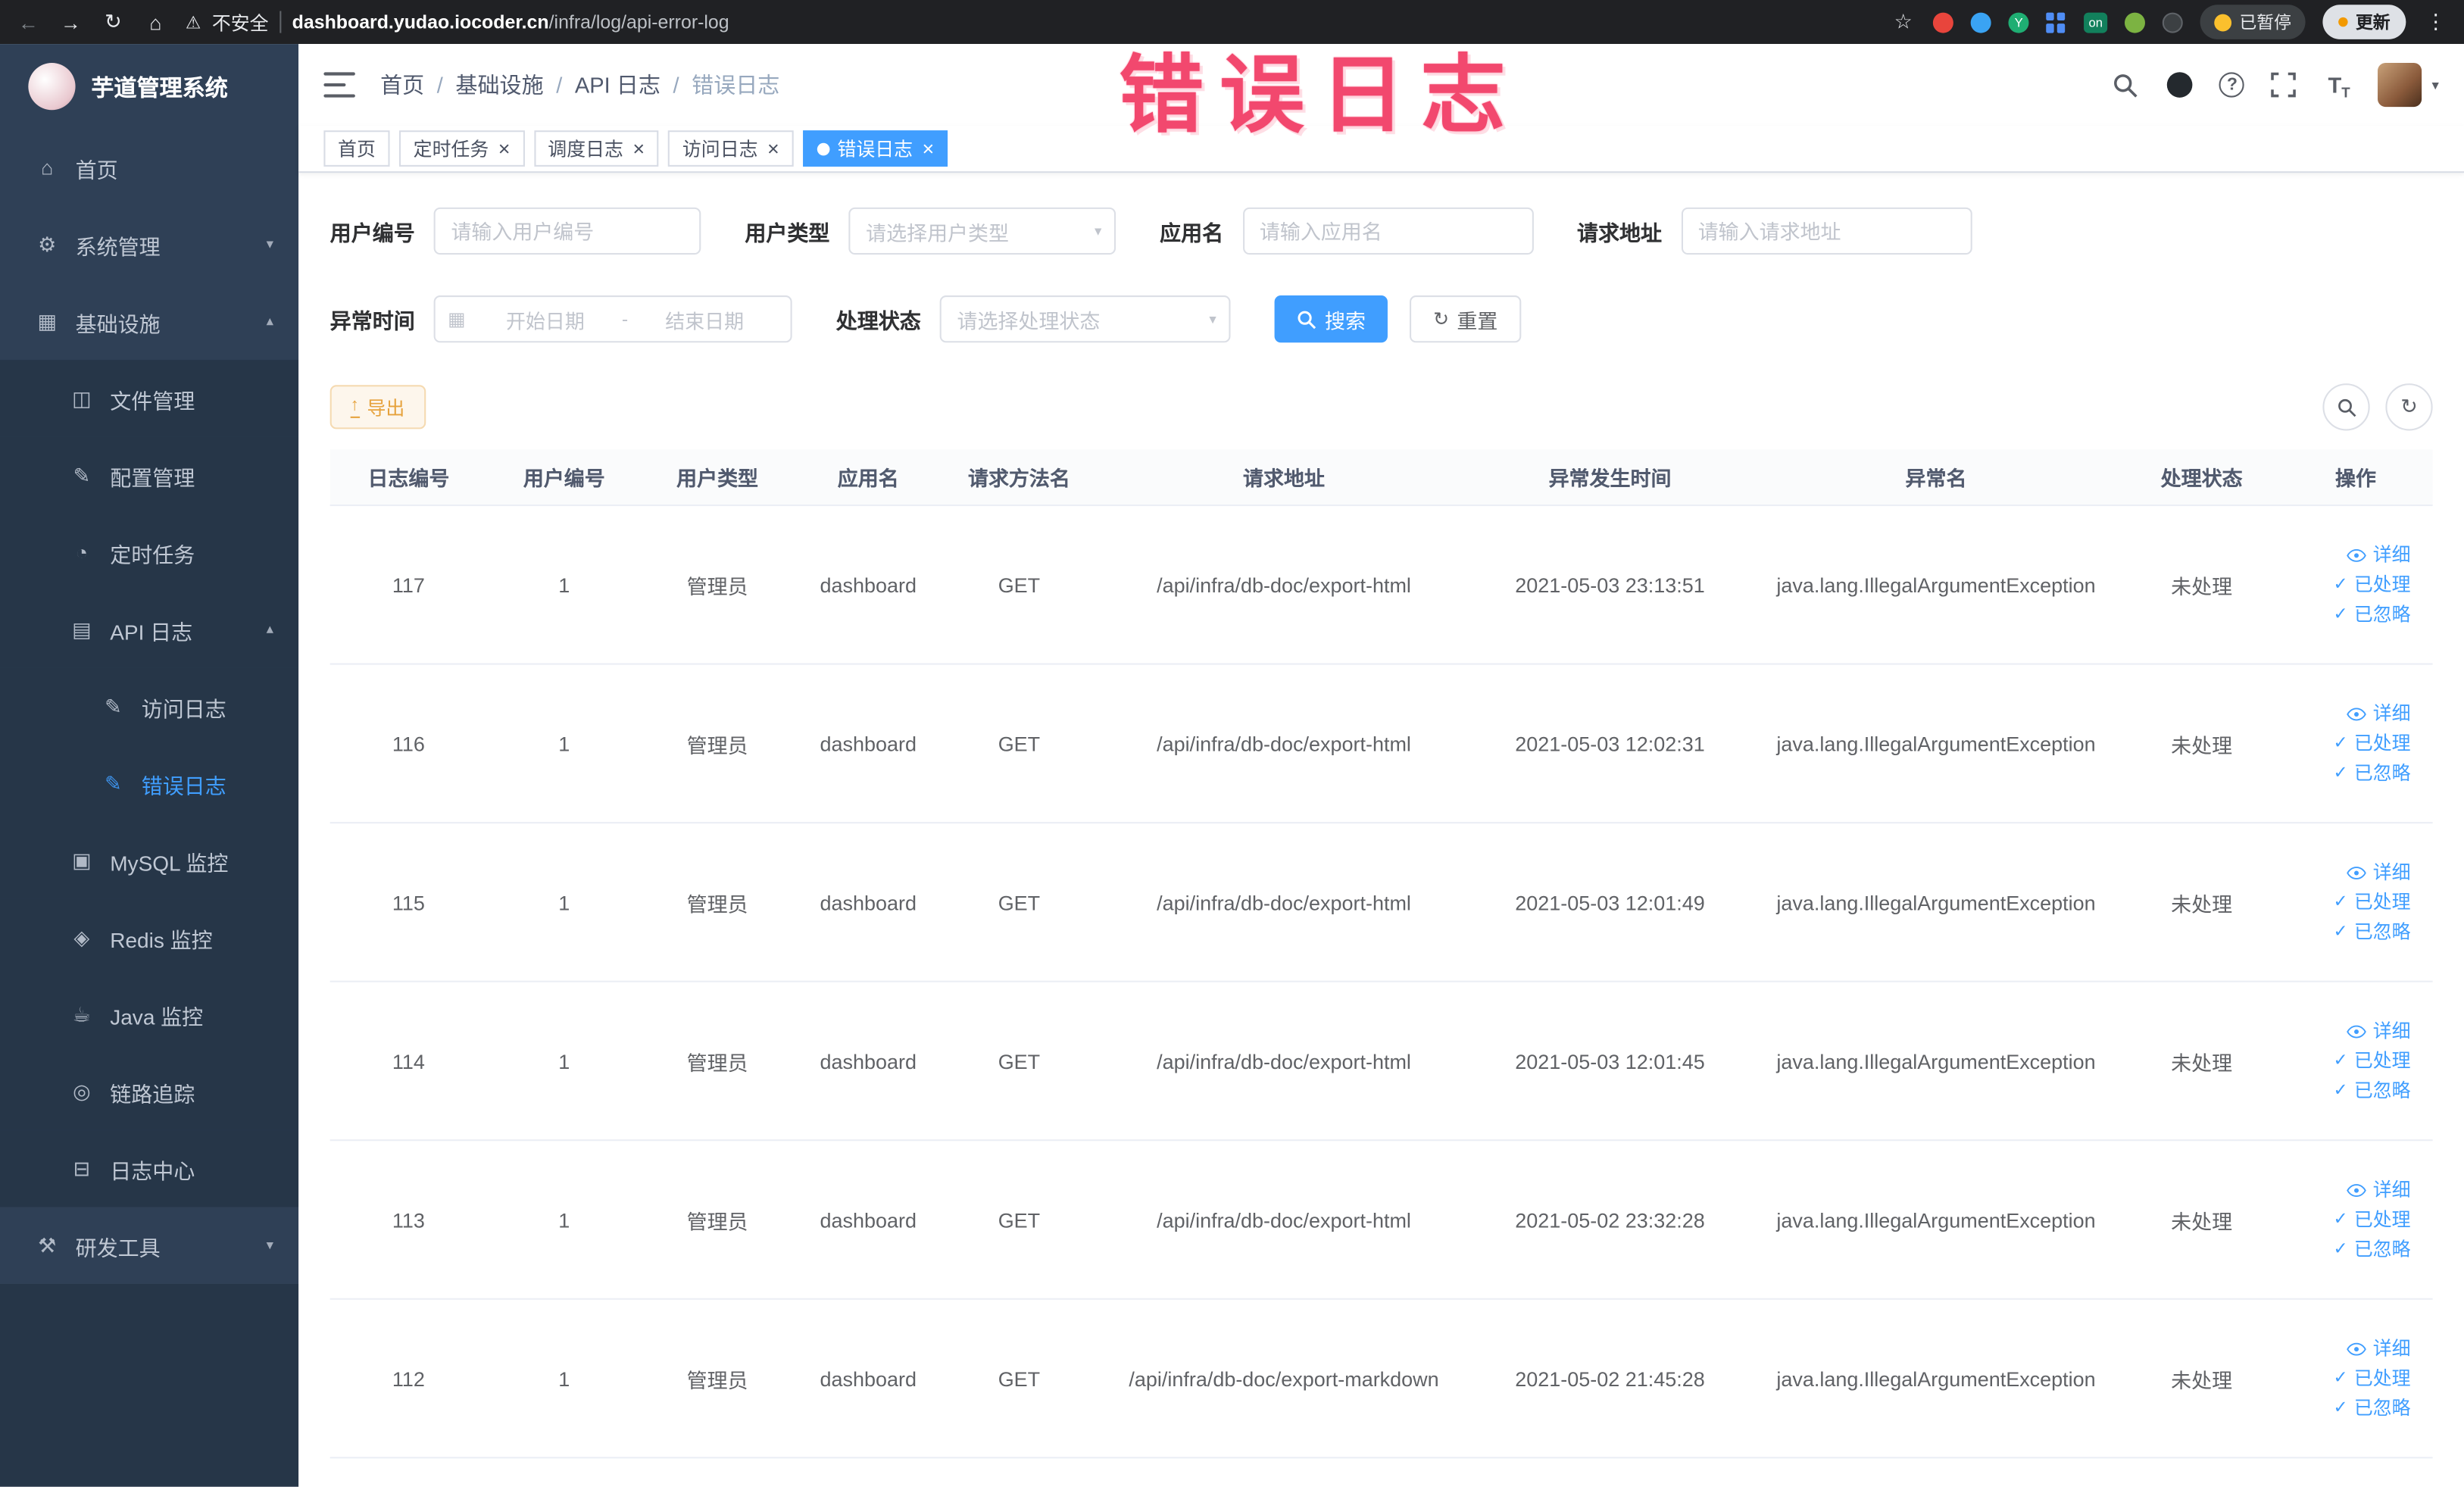 This screenshot has height=1487, width=2464. I want to click on breadcrumb: 首页 / 基础设施 / API 日志 / 错误日志, so click(579, 84).